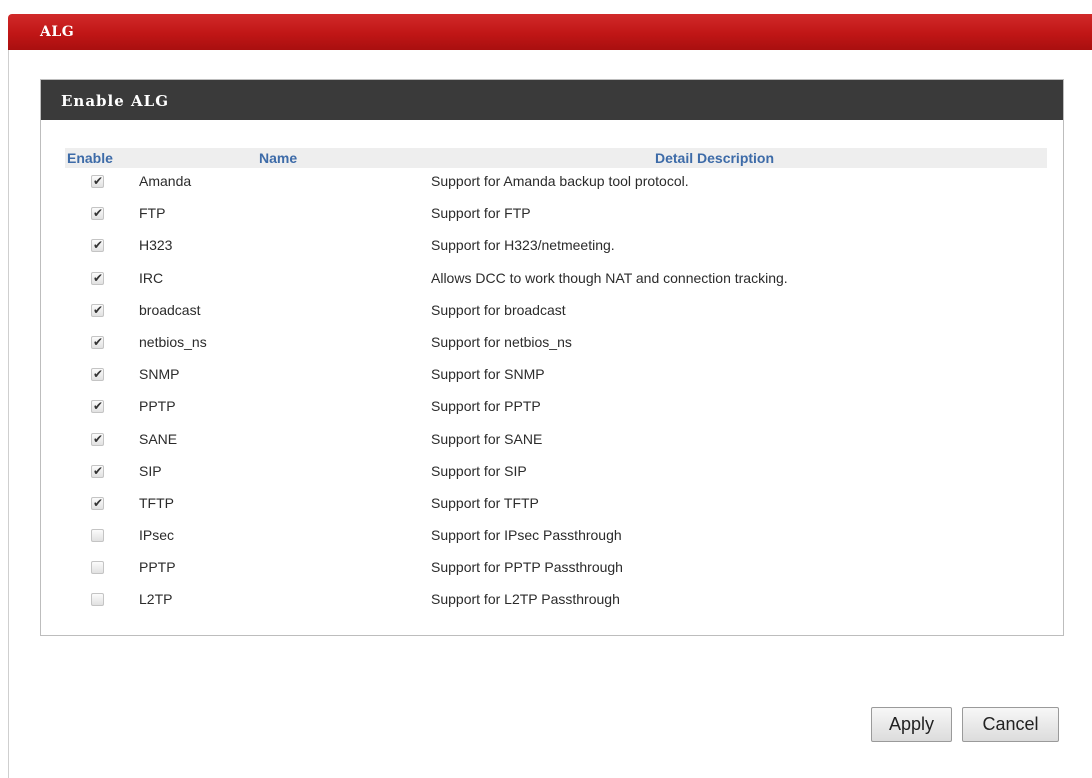  I want to click on table-row: ✔ broadcast Support for broadcast, so click(552, 318).